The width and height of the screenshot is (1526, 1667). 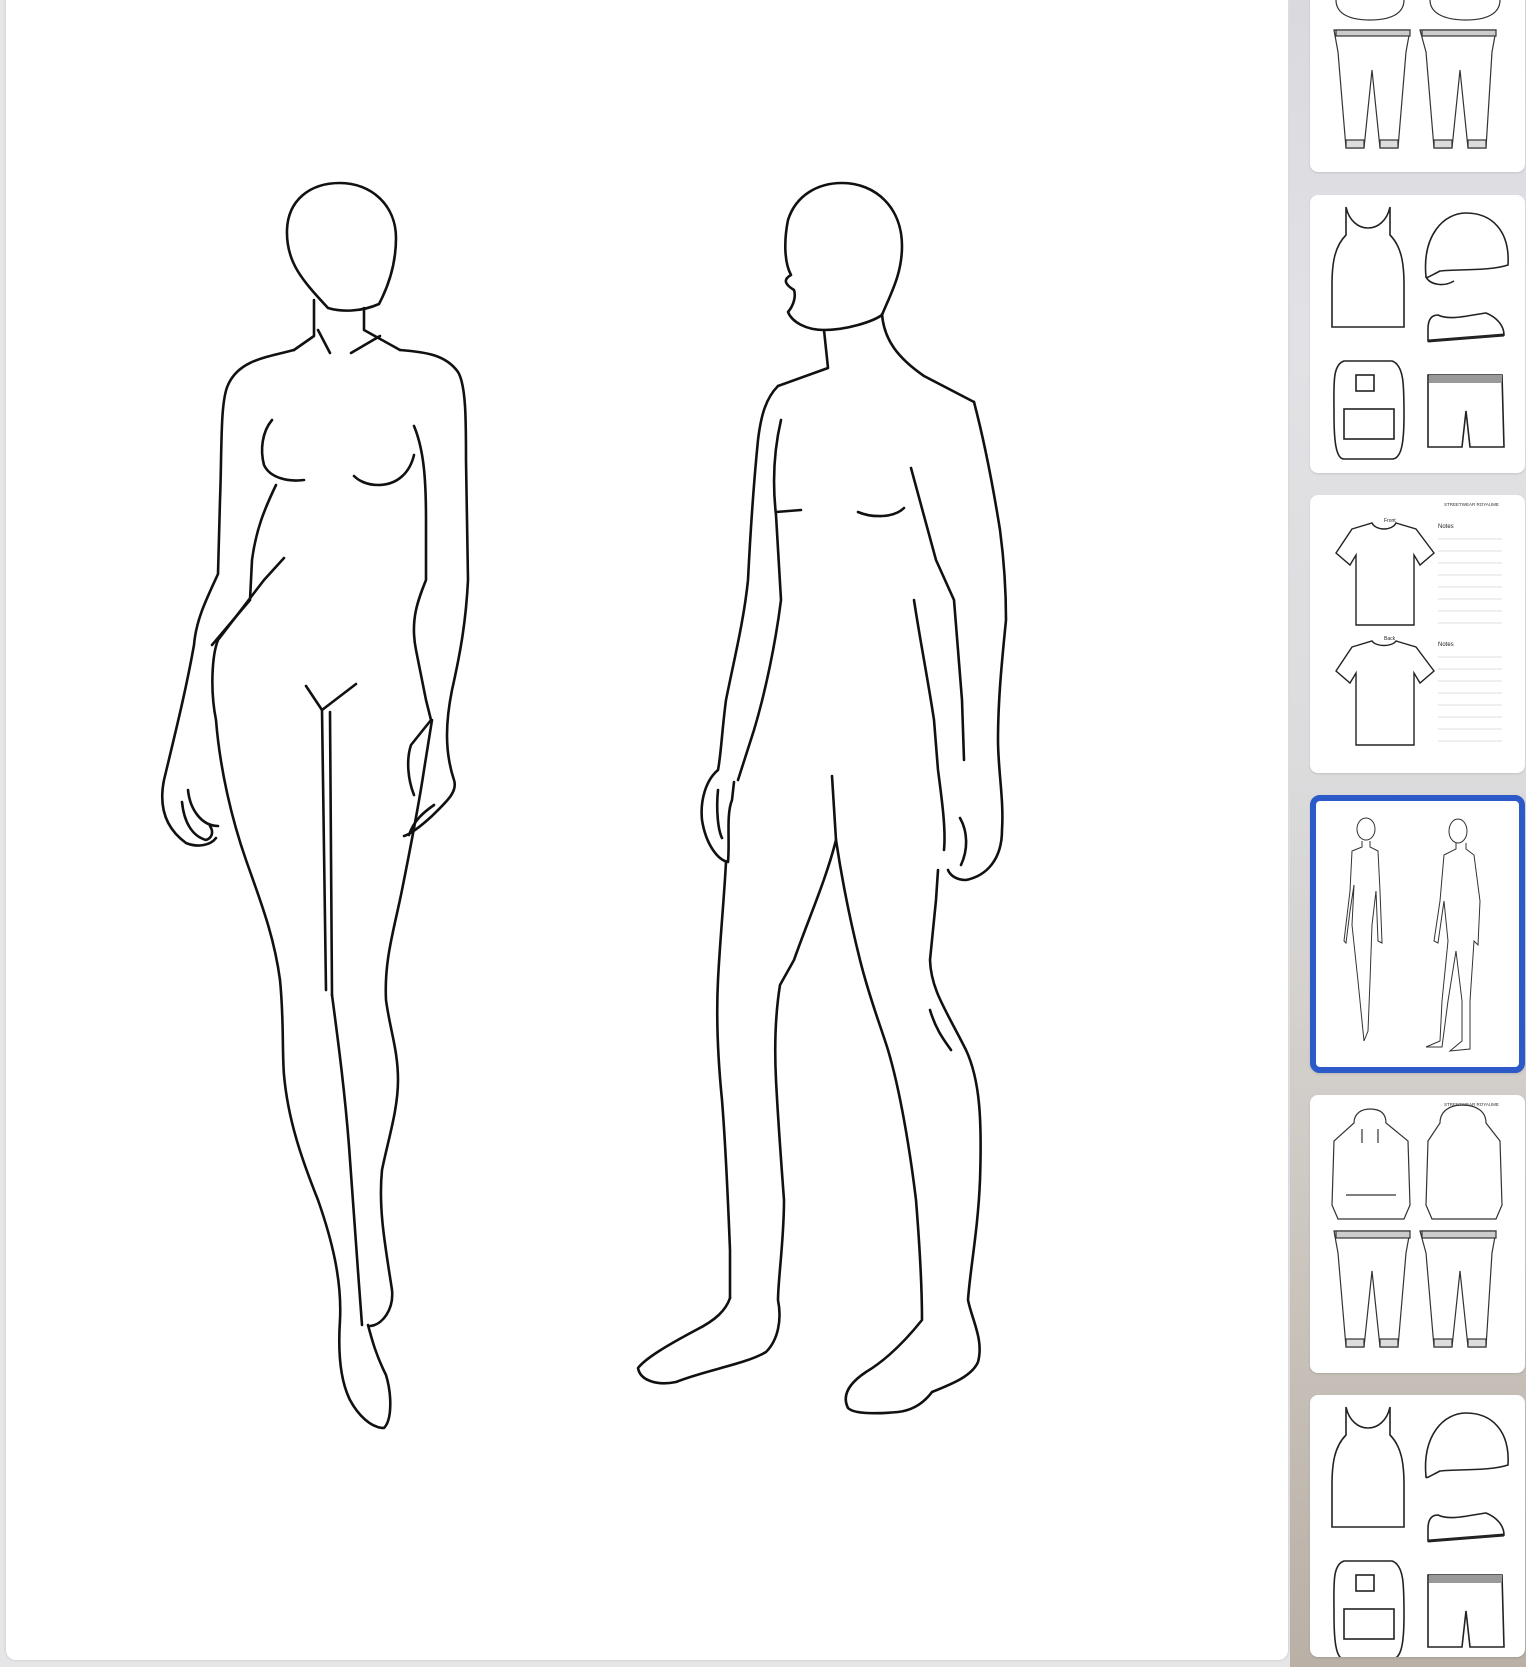 What do you see at coordinates (1446, 645) in the screenshot?
I see `notes-label-2: Notes` at bounding box center [1446, 645].